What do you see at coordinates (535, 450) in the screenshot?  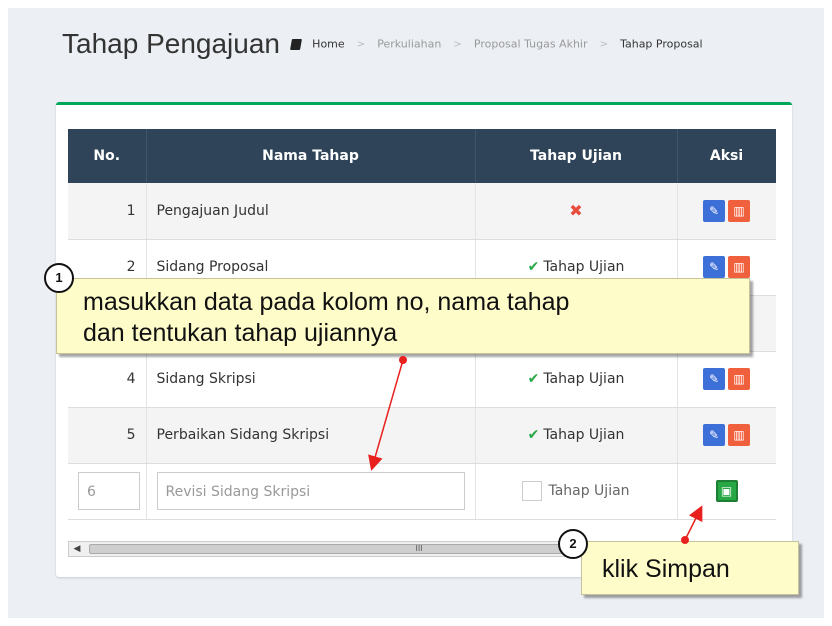 I see `annotation-arrows` at bounding box center [535, 450].